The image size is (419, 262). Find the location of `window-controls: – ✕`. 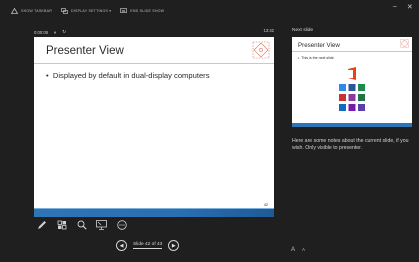

window-controls: – ✕ is located at coordinates (403, 7).